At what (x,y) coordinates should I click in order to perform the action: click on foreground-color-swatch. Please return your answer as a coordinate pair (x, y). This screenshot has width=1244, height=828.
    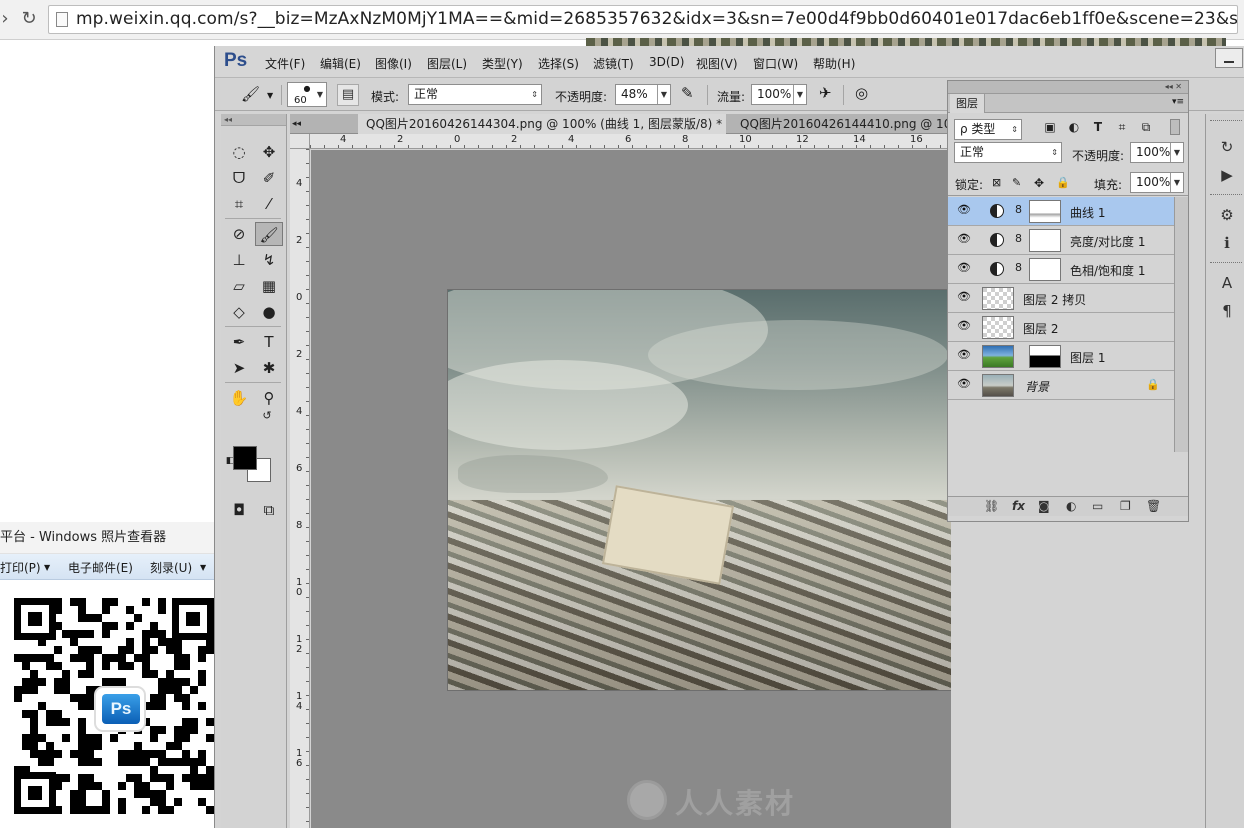
    Looking at the image, I should click on (245, 458).